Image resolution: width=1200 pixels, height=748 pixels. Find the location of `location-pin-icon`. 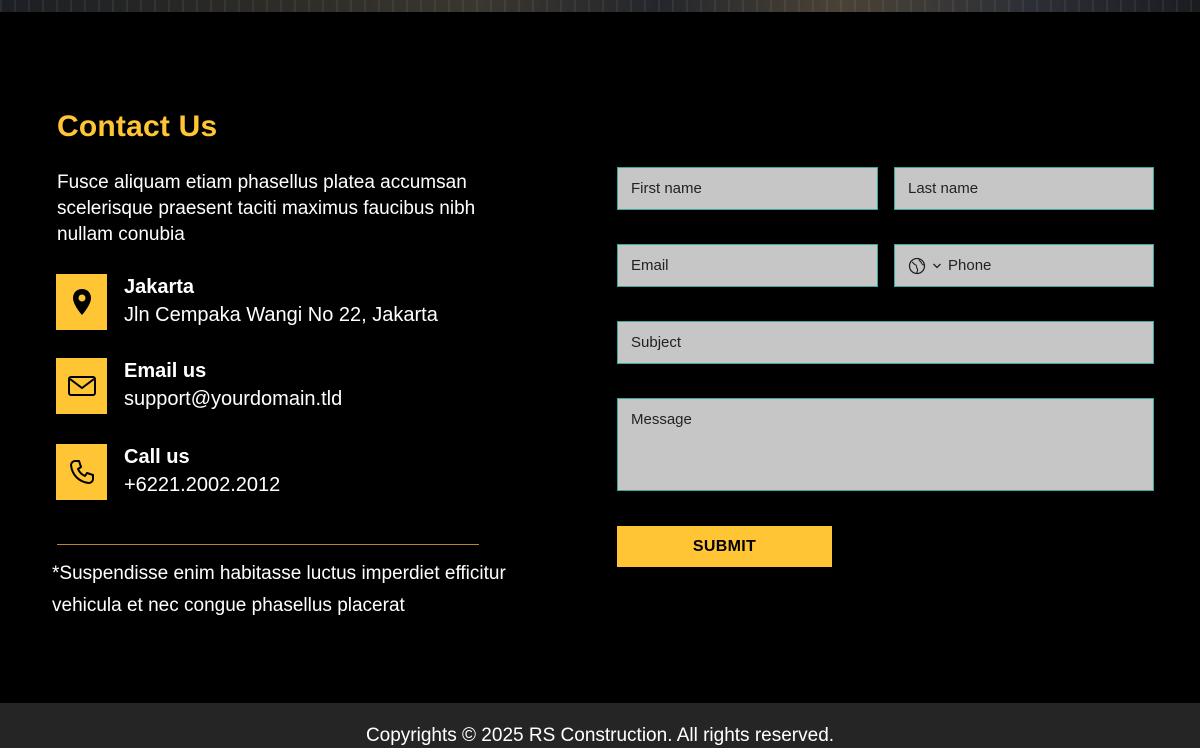

location-pin-icon is located at coordinates (81, 302).